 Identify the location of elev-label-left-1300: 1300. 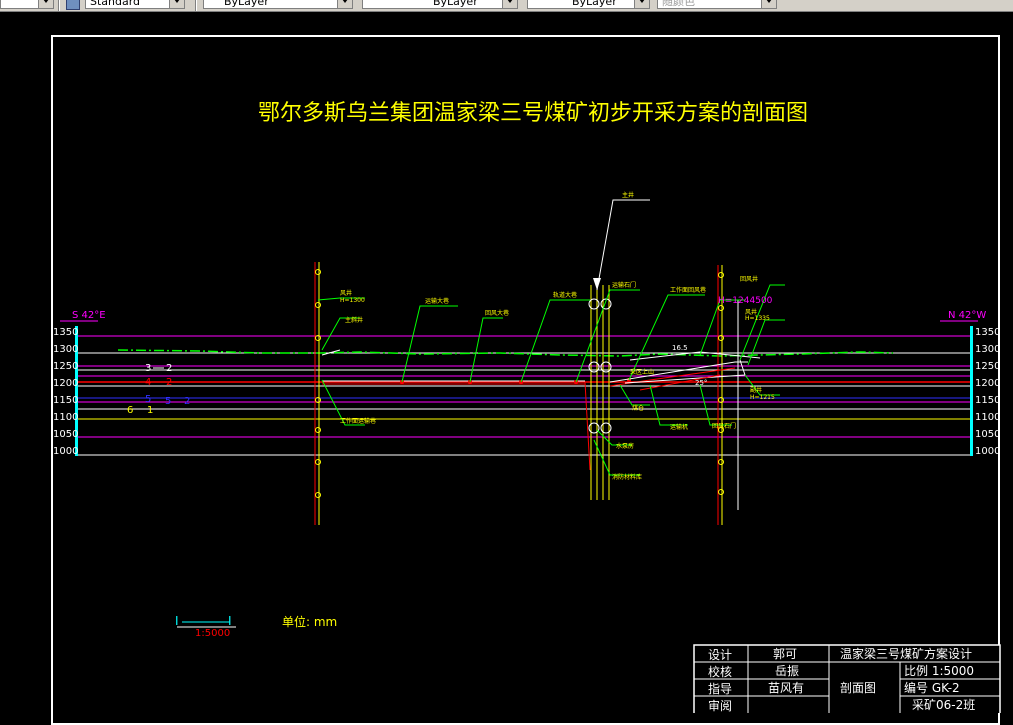
(65, 349).